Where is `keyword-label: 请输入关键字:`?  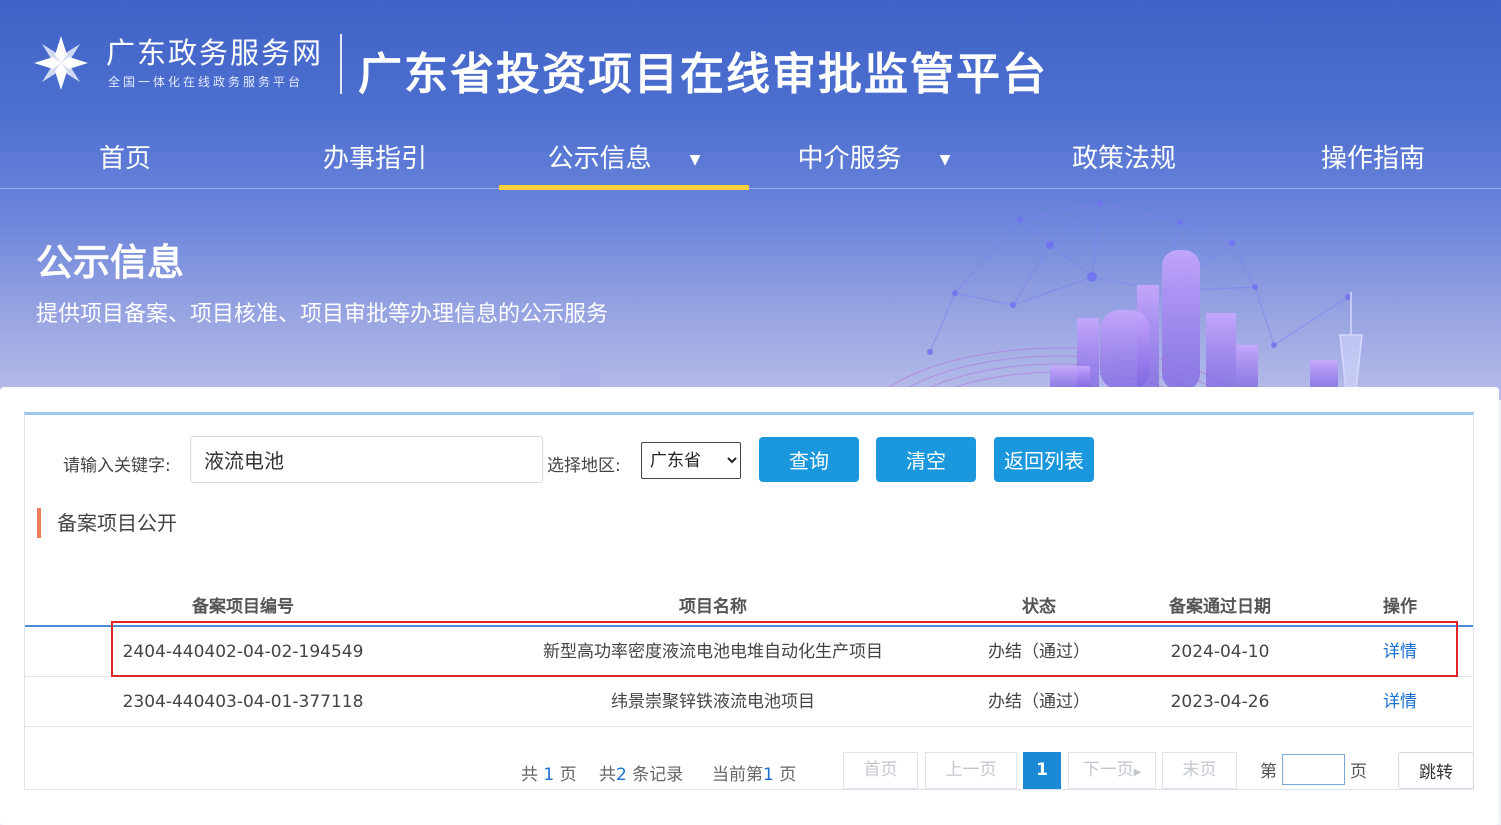
keyword-label: 请输入关键字: is located at coordinates (117, 466).